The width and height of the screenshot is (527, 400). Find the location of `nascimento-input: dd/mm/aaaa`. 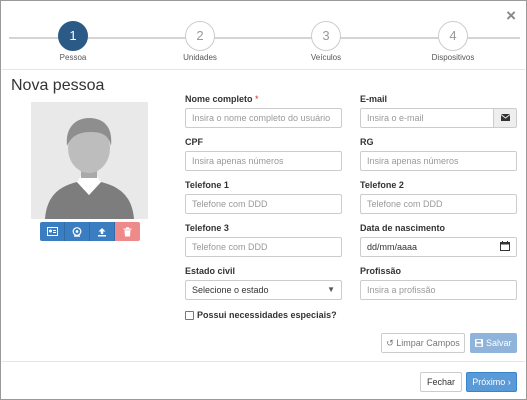

nascimento-input: dd/mm/aaaa is located at coordinates (438, 247).